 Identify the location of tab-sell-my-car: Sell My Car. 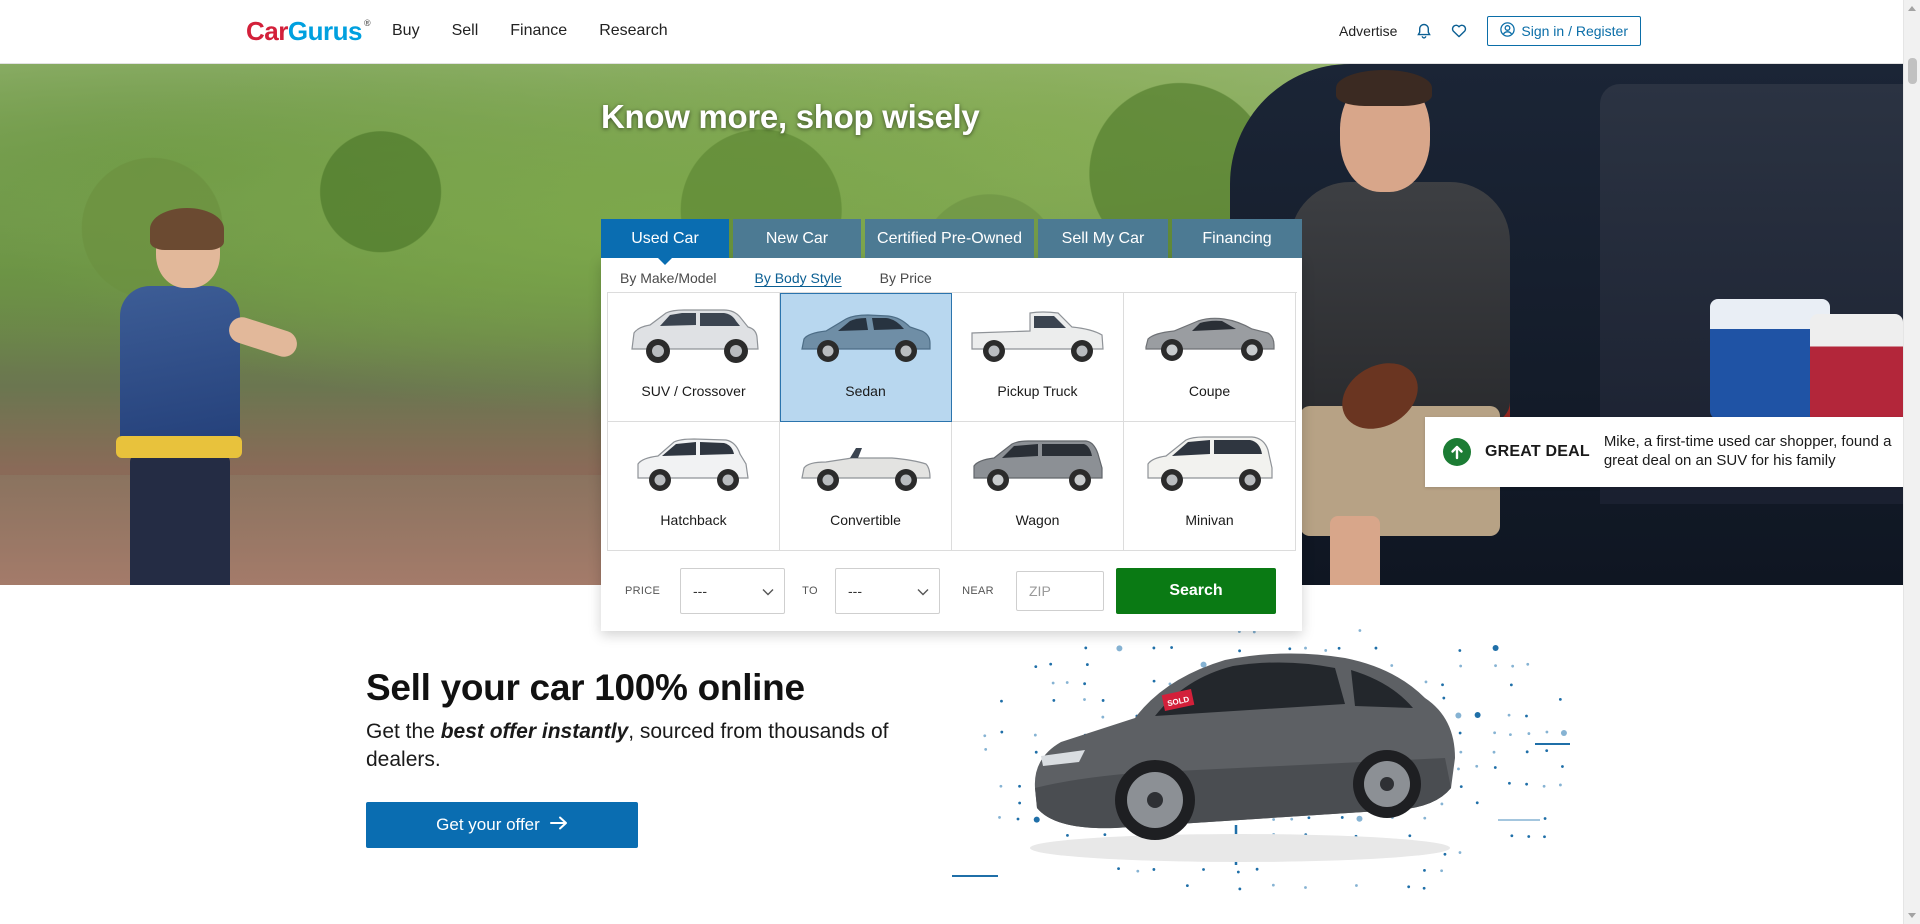
(1103, 238).